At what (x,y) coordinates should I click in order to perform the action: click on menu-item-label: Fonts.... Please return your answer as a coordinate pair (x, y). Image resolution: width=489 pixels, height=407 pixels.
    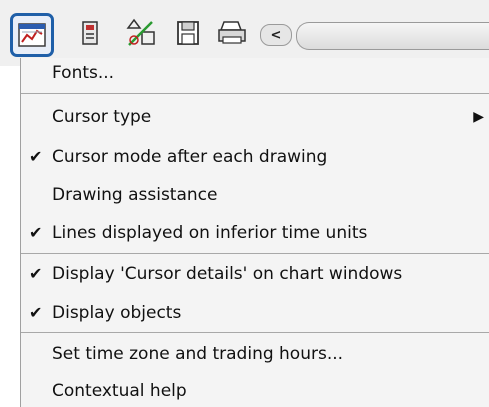
    Looking at the image, I should click on (83, 73).